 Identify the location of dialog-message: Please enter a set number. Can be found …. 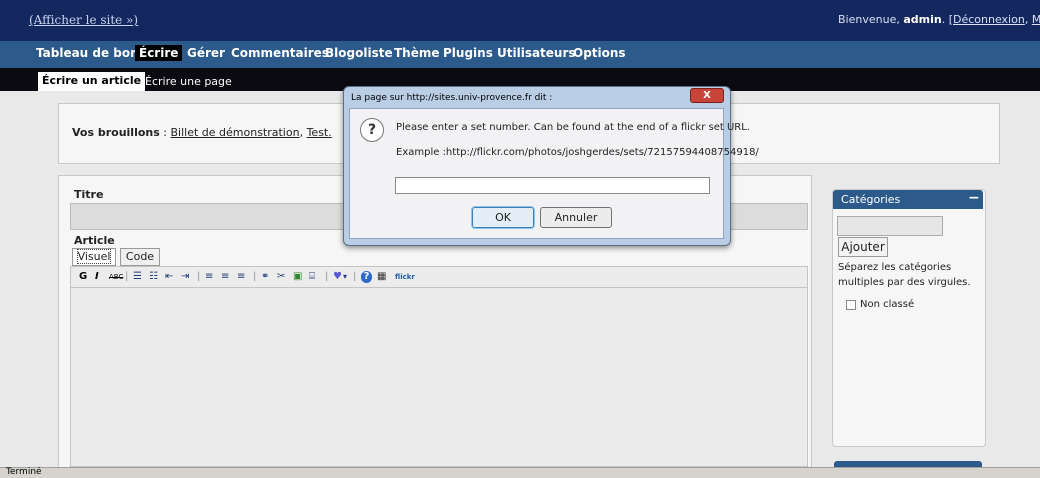
(573, 127).